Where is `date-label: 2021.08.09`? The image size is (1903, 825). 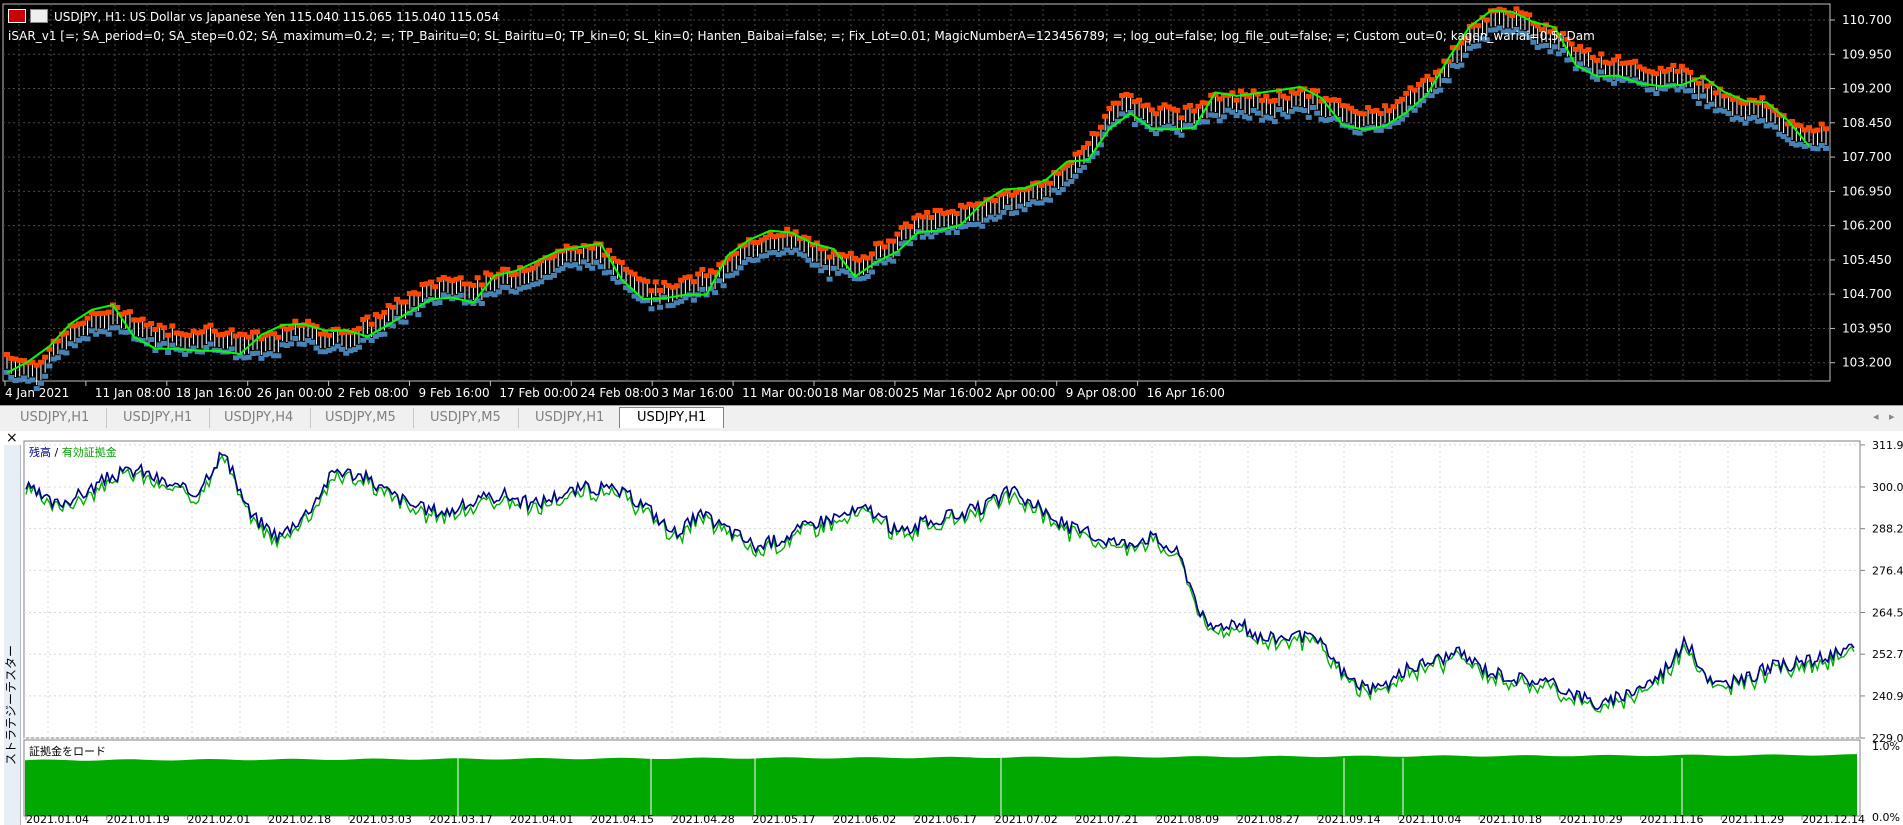
date-label: 2021.08.09 is located at coordinates (1187, 819).